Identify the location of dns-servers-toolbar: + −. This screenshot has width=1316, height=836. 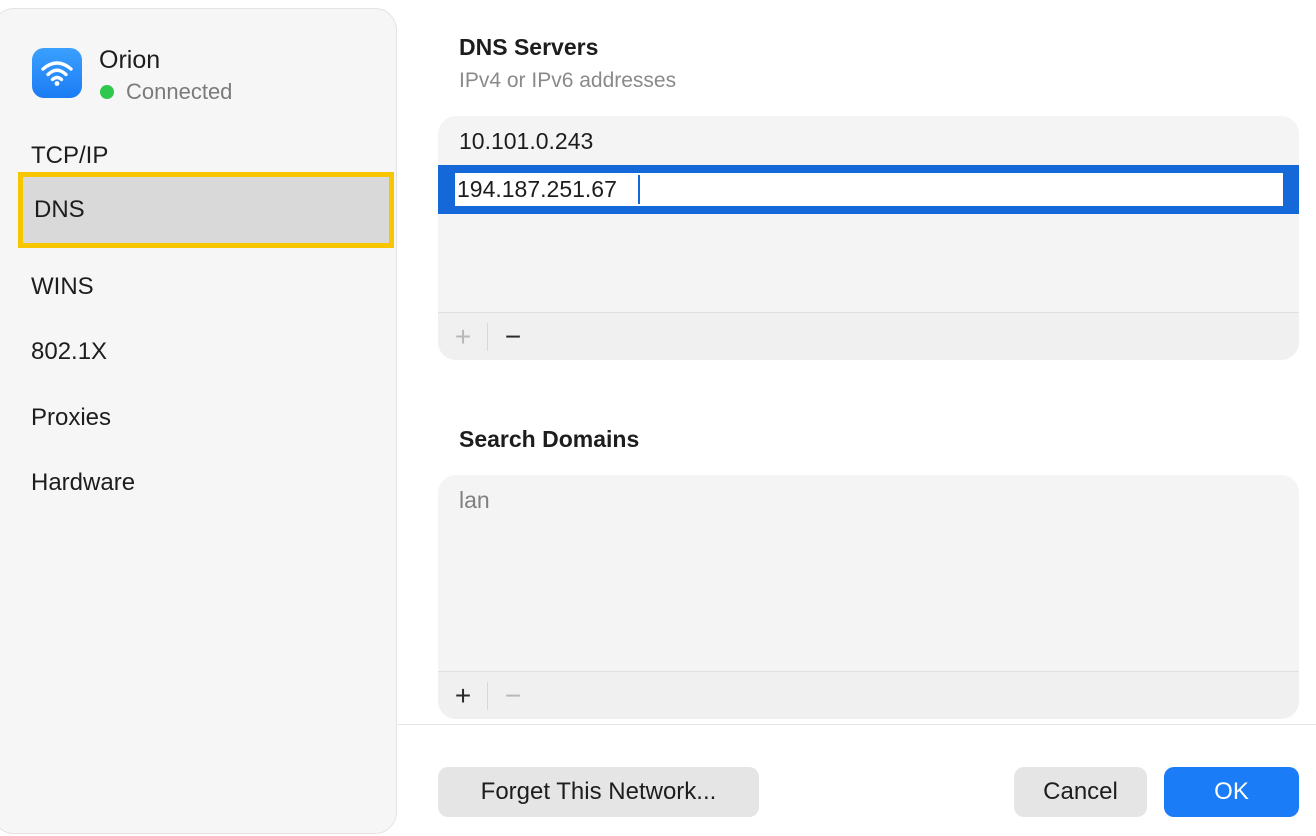
(868, 336).